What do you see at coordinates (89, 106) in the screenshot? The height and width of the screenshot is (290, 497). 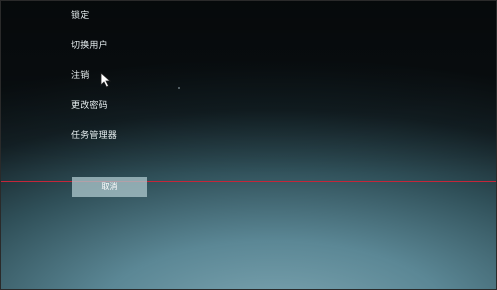 I see `menu-item-change-password: 更改密码` at bounding box center [89, 106].